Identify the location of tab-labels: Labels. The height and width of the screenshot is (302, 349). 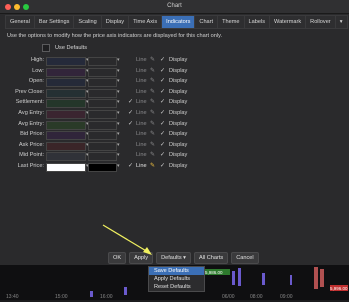
(256, 22).